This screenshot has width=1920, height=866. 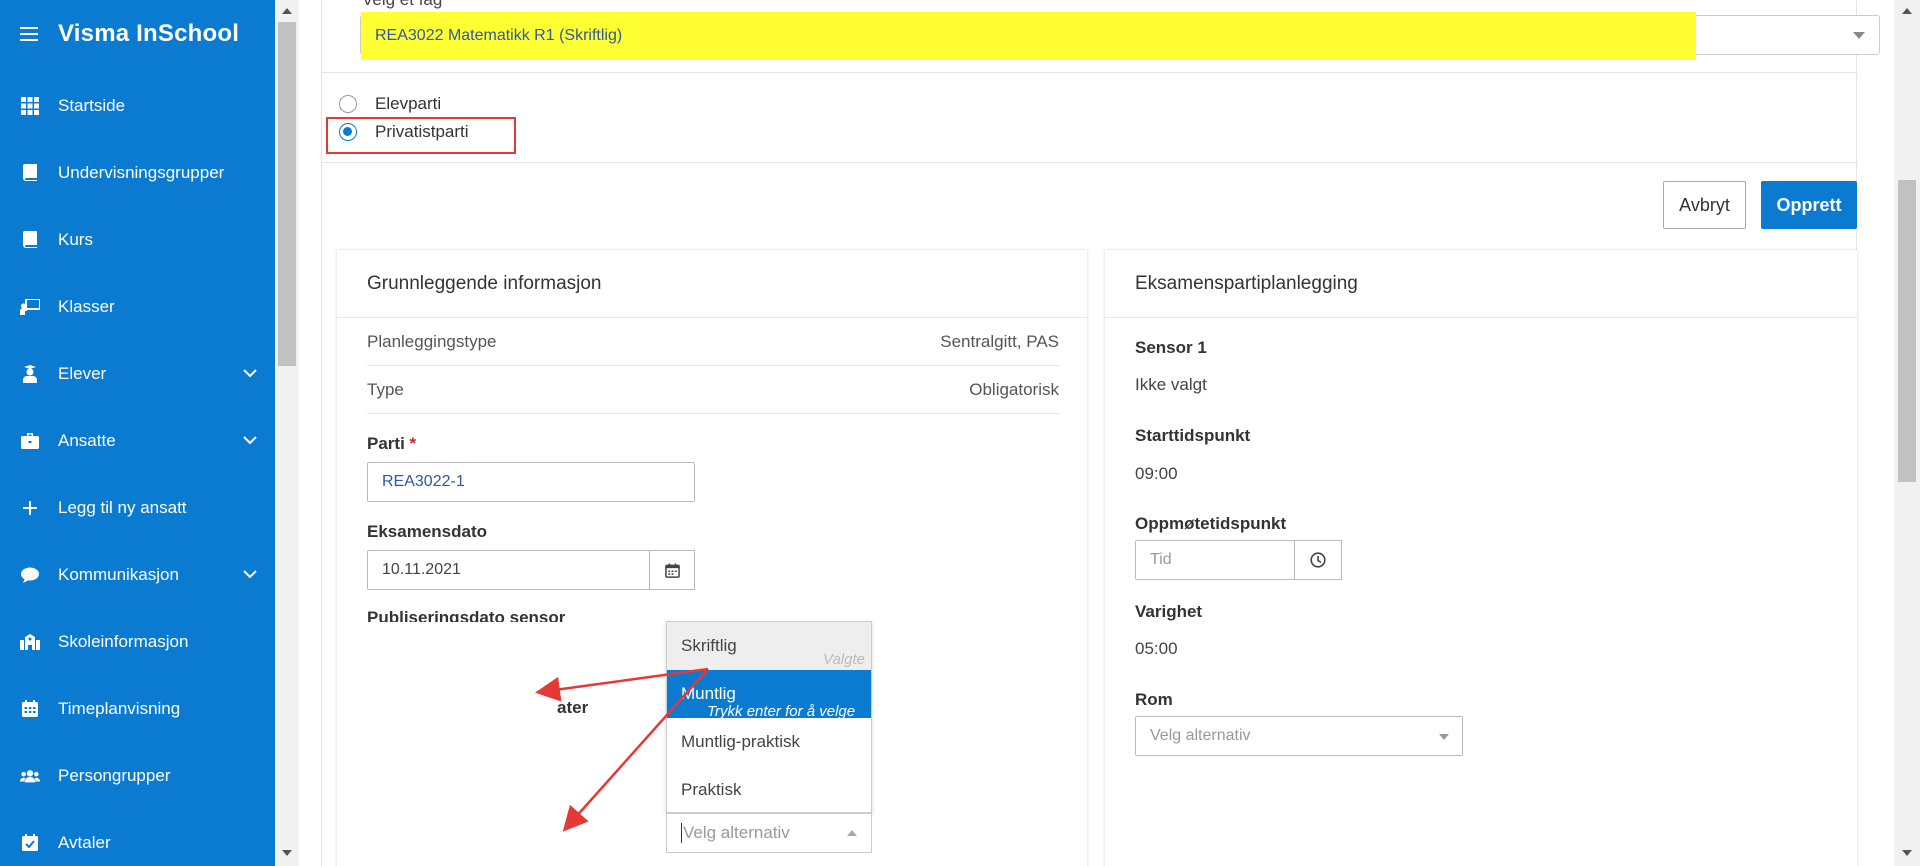 I want to click on publish-date-label: Publiseringsdato sensor, so click(x=466, y=615).